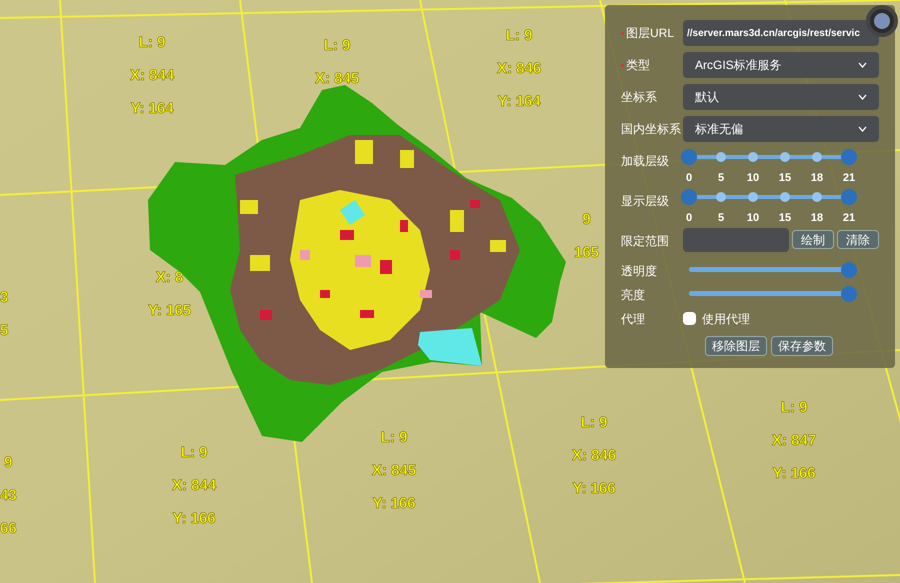  I want to click on field-label: 限定范围, so click(645, 241).